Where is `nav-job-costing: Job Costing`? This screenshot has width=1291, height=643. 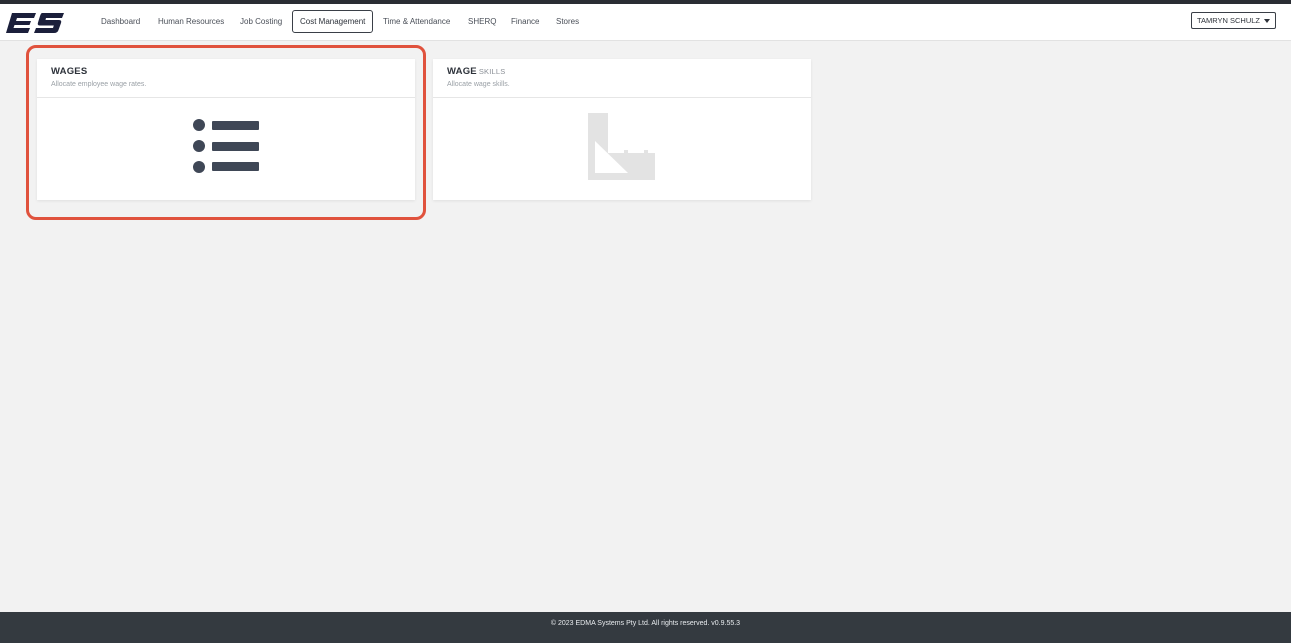
nav-job-costing: Job Costing is located at coordinates (261, 21).